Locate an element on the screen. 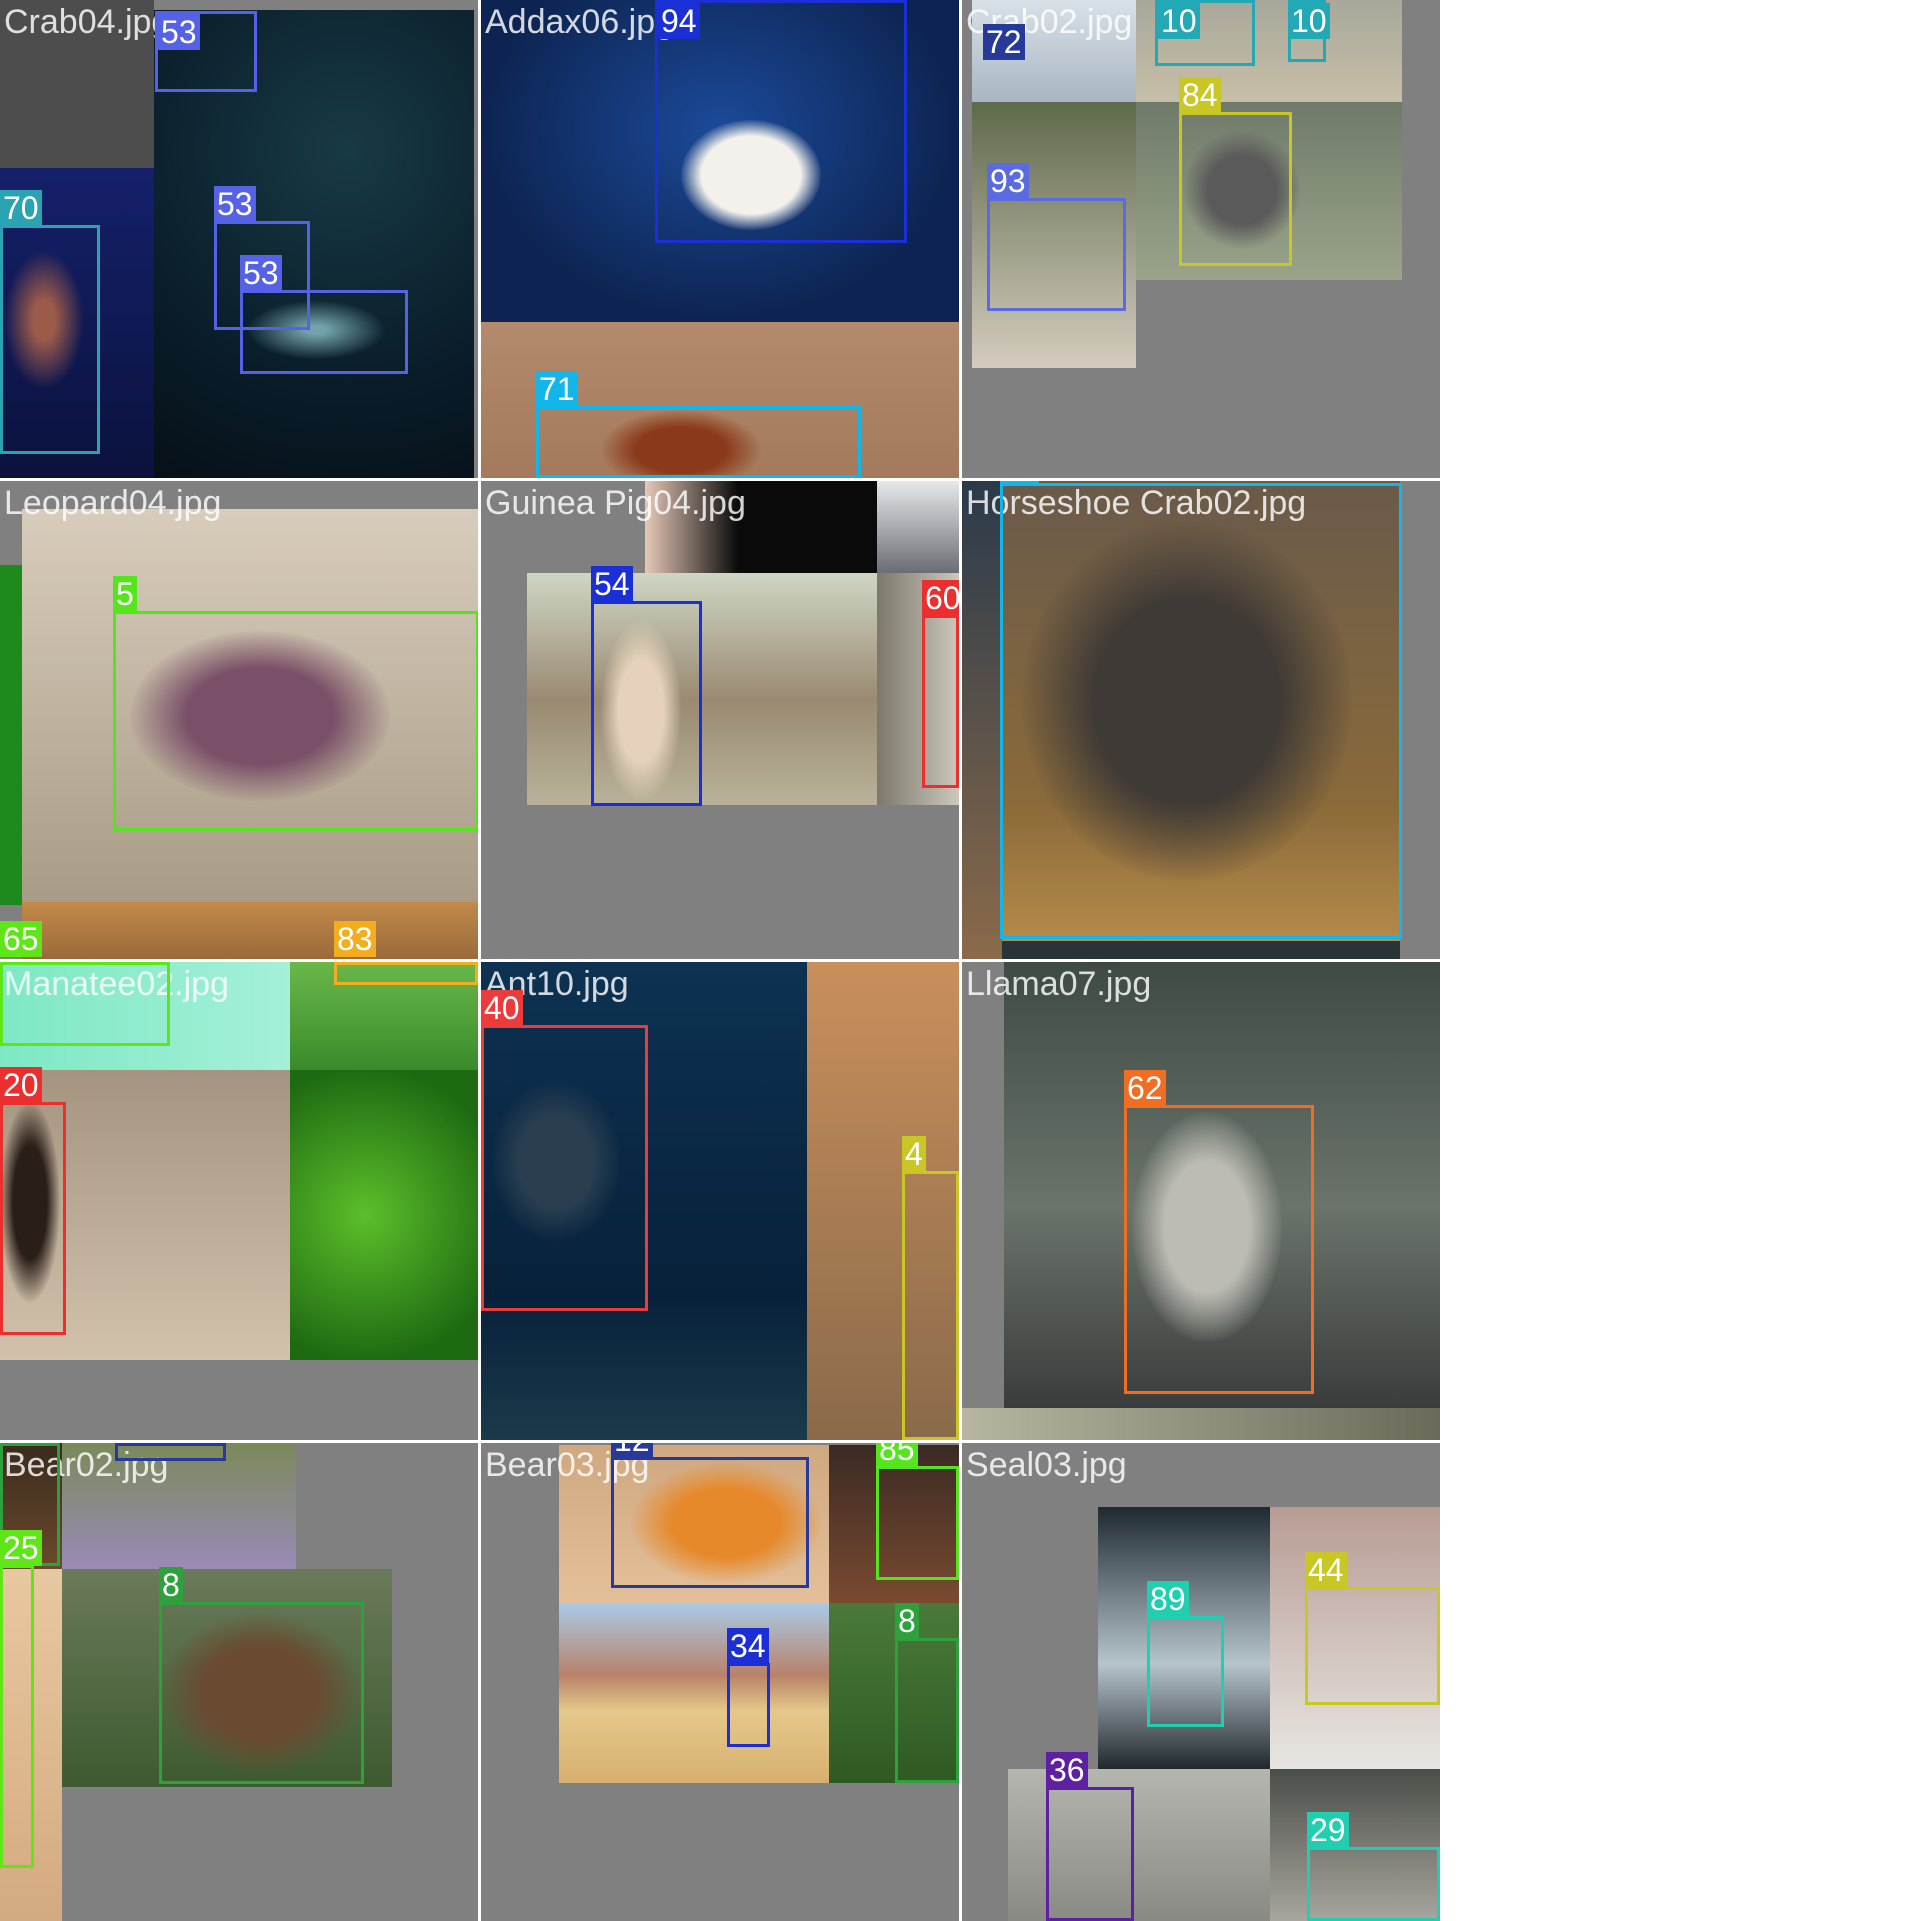 The height and width of the screenshot is (1921, 1920). filename-label: Guinea Pig04.jpg is located at coordinates (615, 503).